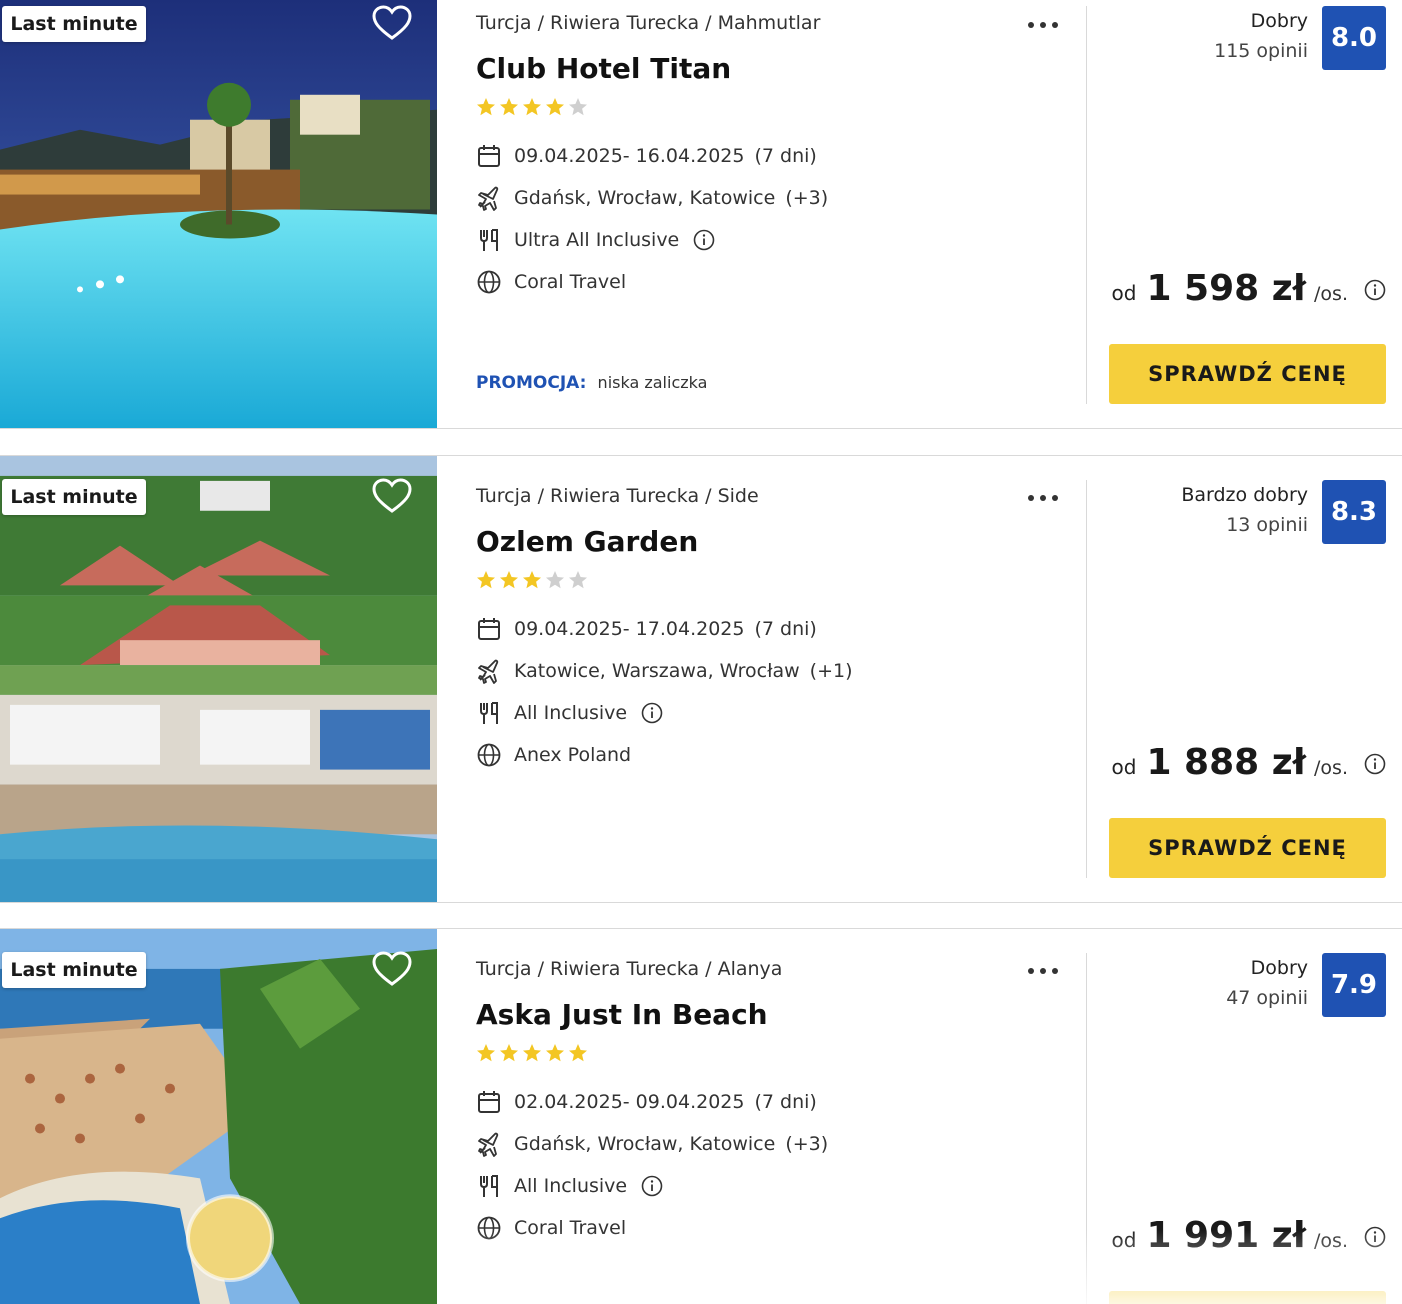 The width and height of the screenshot is (1402, 1304). I want to click on price: od 1 991 zł /os., so click(1249, 1237).